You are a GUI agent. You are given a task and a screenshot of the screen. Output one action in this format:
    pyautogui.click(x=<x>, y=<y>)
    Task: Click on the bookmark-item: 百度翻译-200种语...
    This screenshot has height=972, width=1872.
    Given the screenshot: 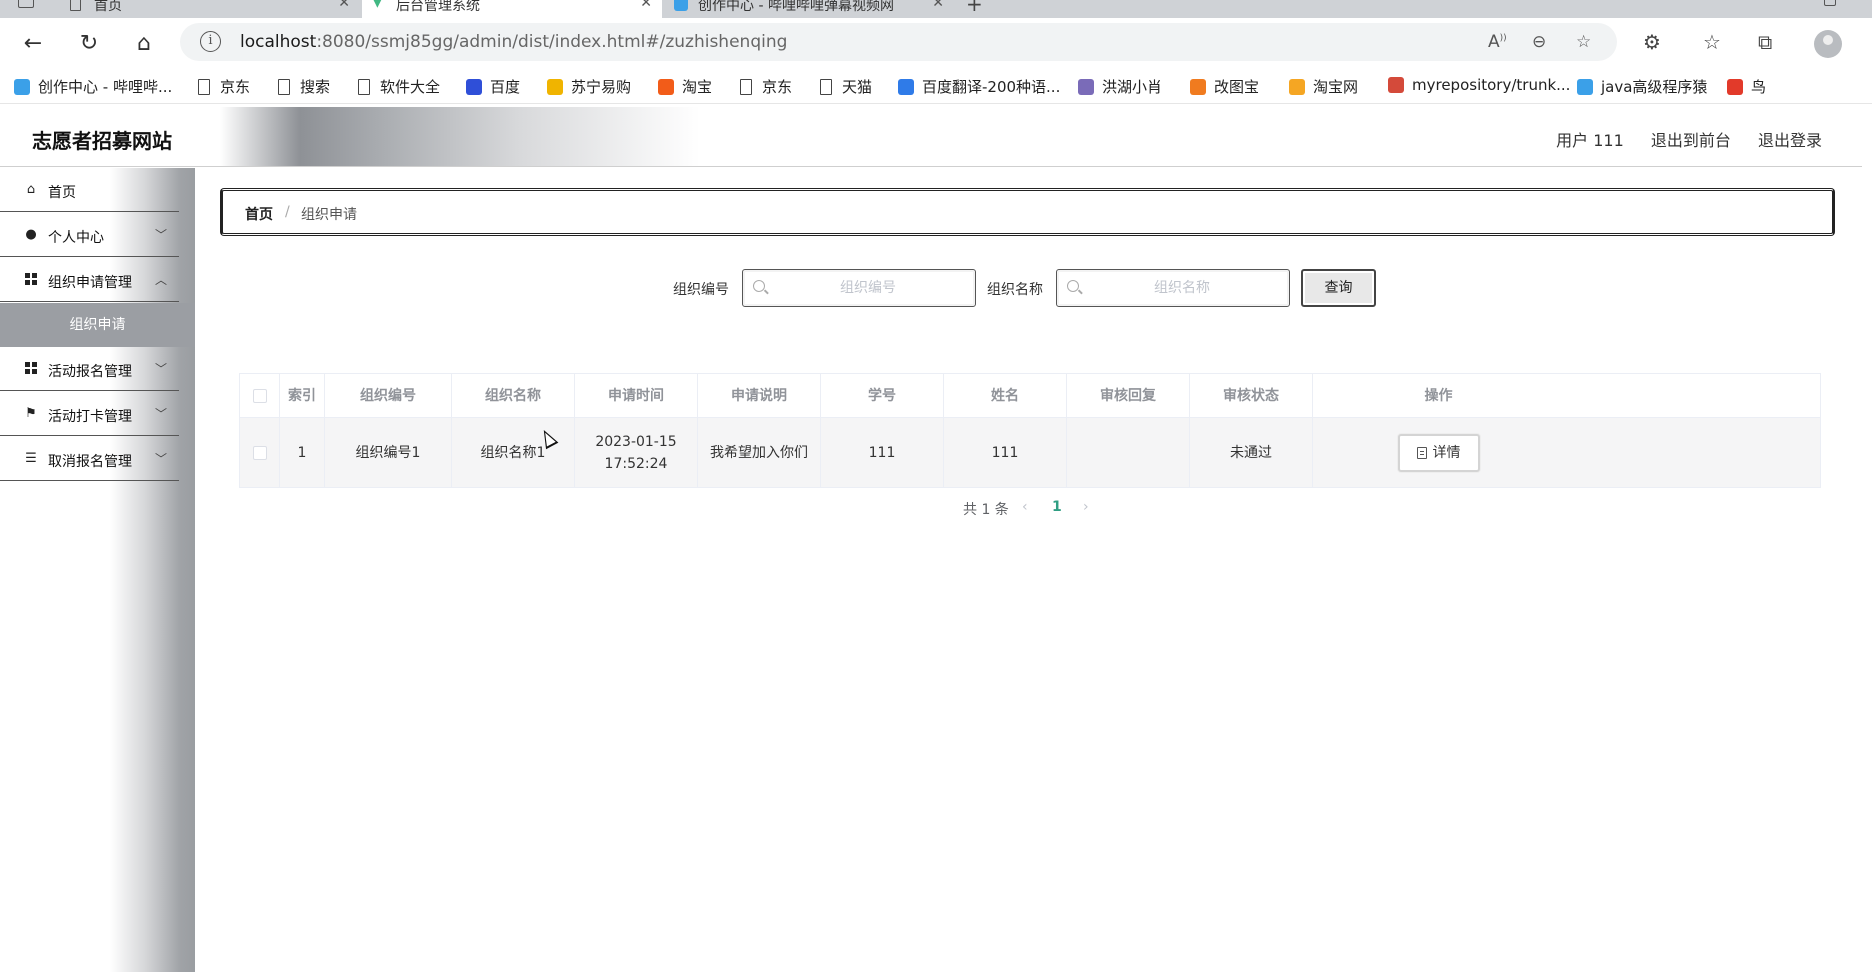 What is the action you would take?
    pyautogui.click(x=979, y=86)
    